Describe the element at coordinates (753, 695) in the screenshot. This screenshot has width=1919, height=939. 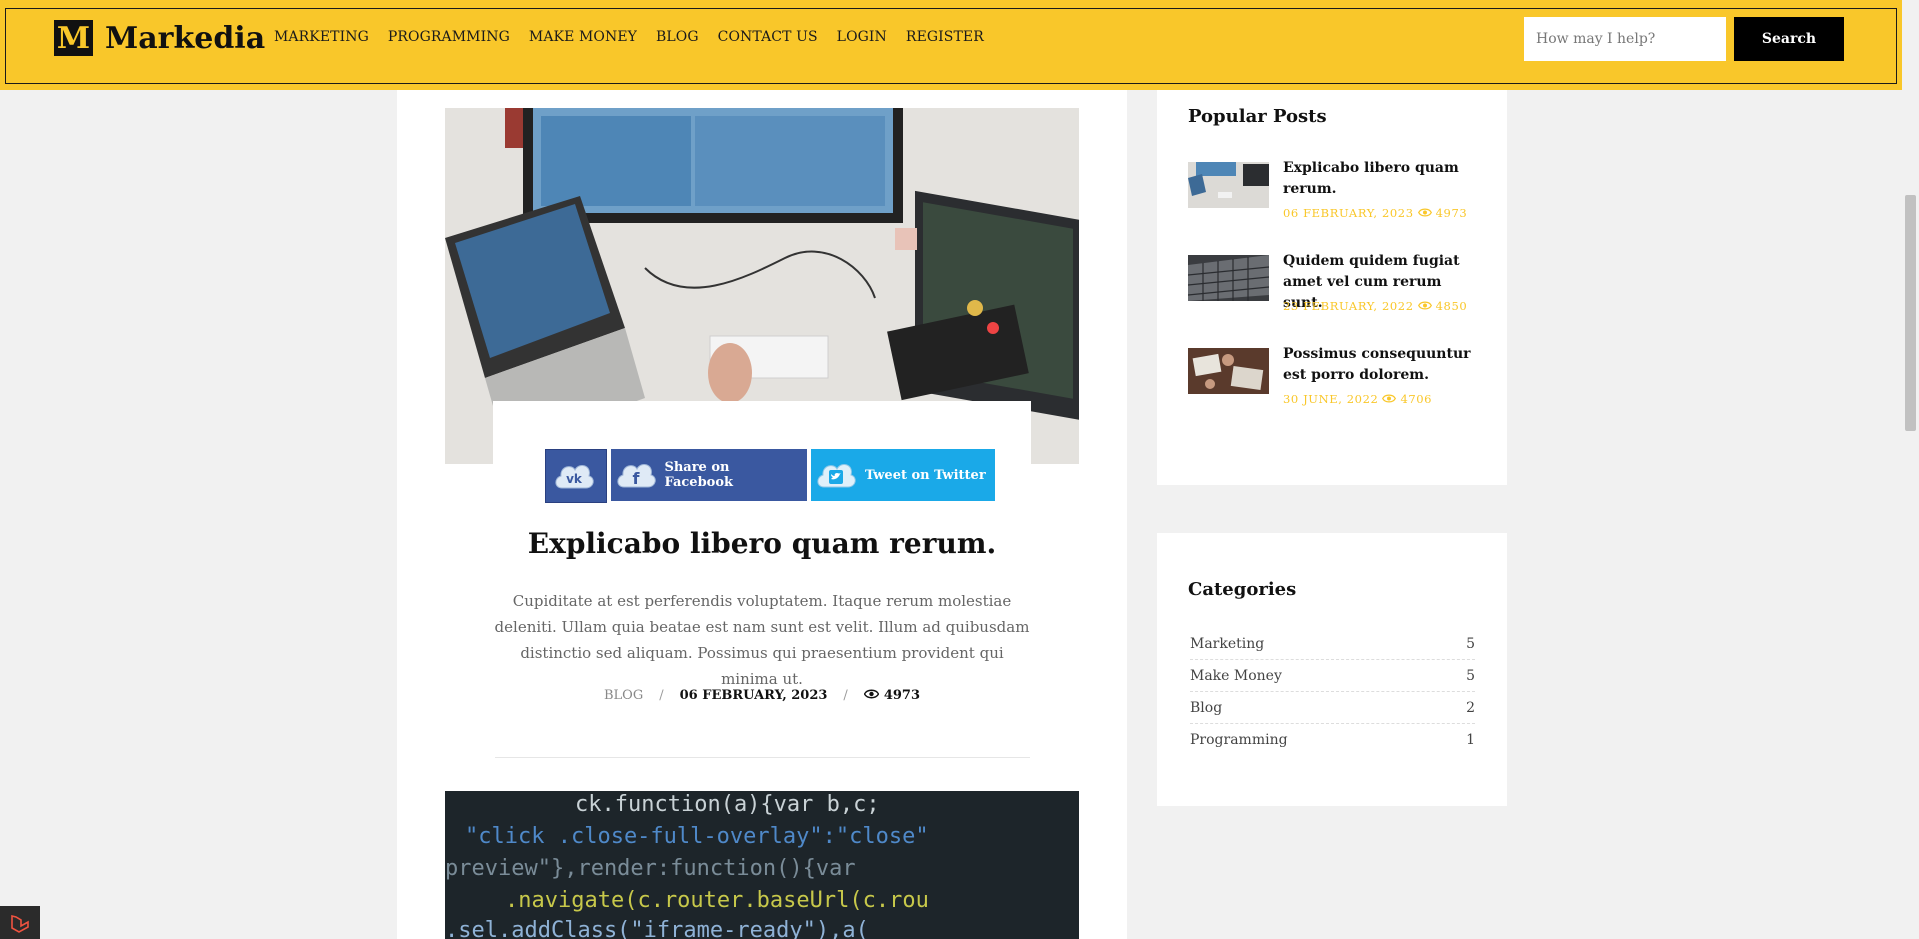
I see `post-date: 06 FEBRUARY, 2023` at that location.